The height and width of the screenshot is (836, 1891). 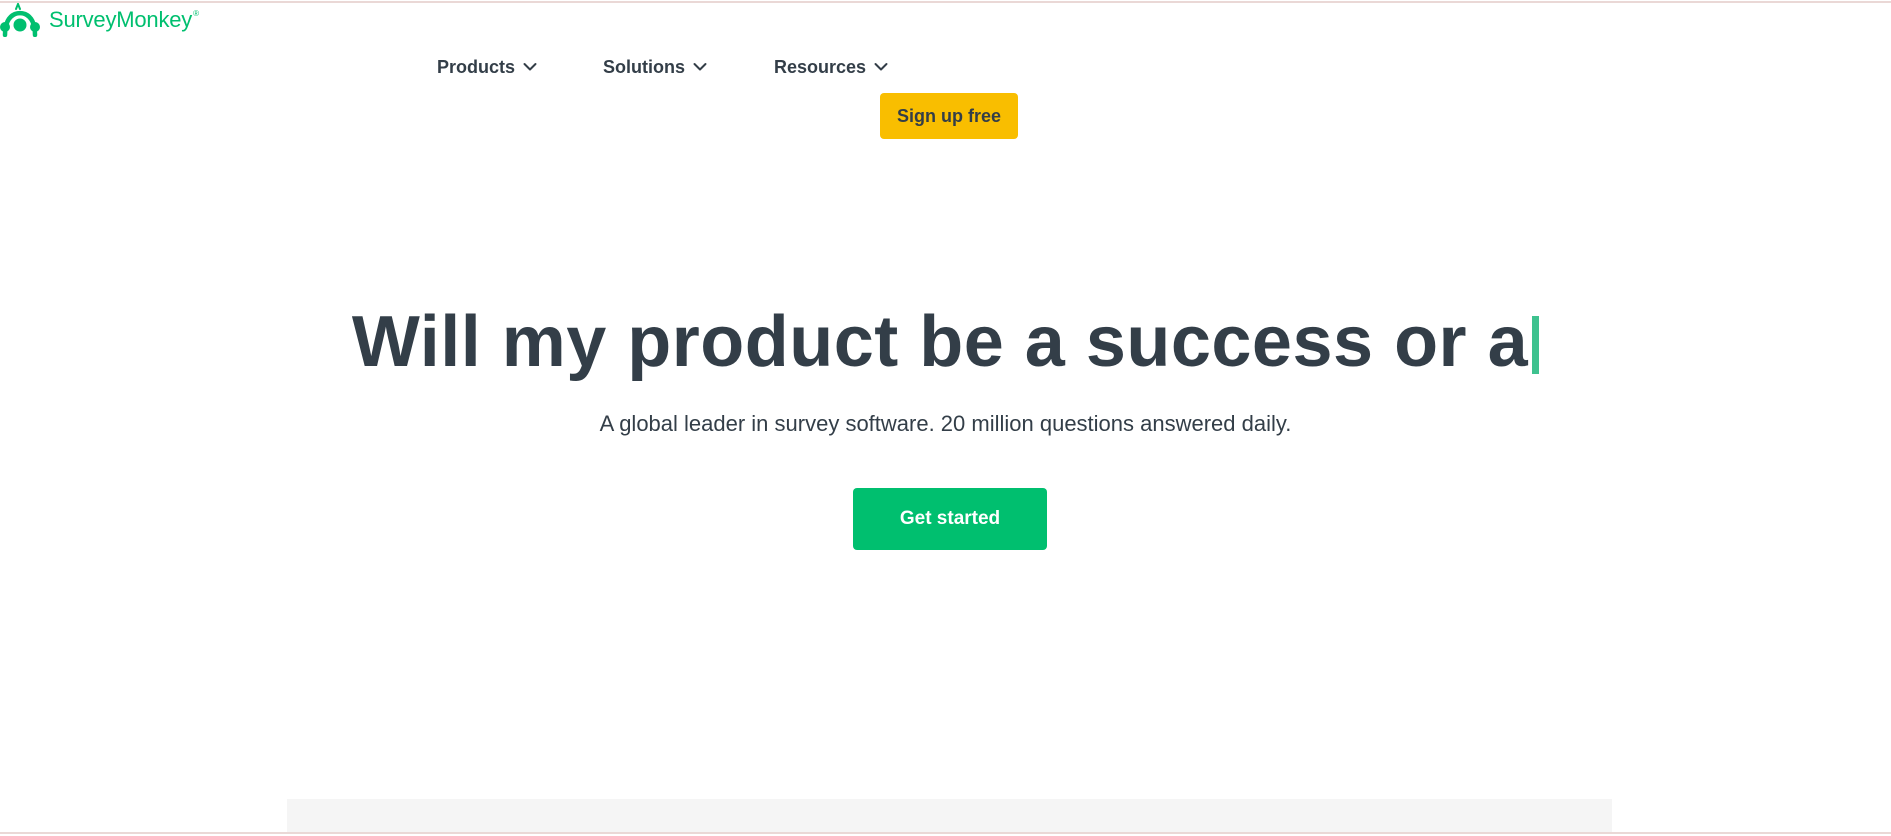 I want to click on bottom-border, so click(x=945, y=833).